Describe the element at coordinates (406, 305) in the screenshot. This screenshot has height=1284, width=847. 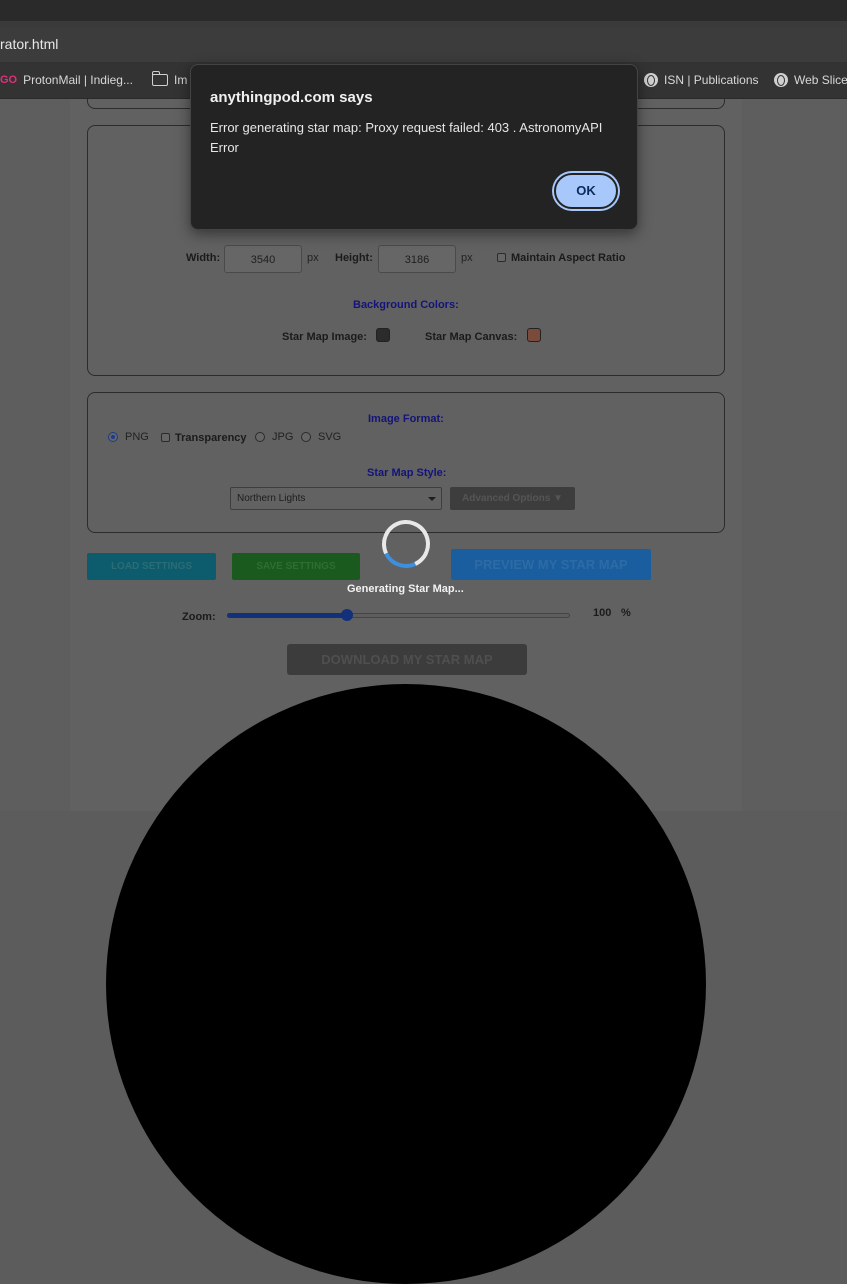
I see `background-colors-heading: Background Colors:` at that location.